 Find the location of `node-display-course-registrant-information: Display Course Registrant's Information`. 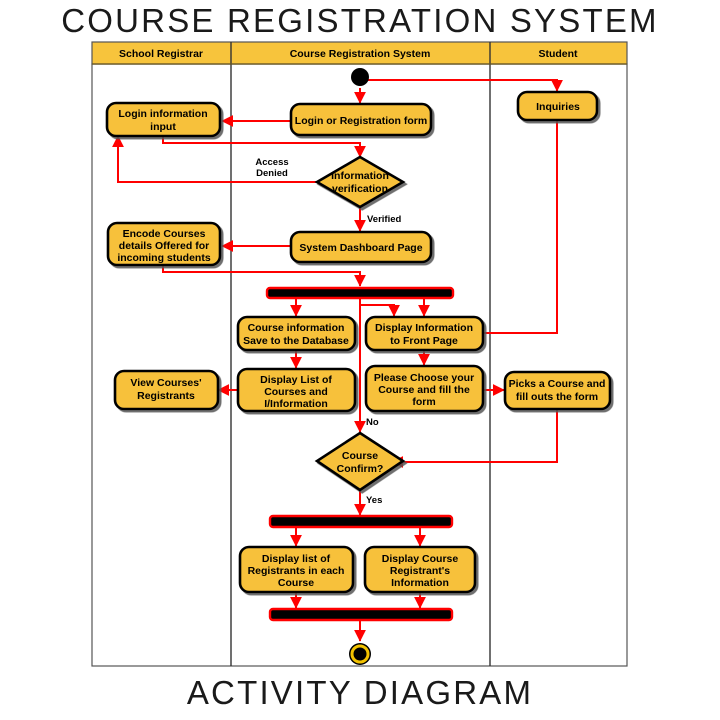

node-display-course-registrant-information: Display Course Registrant's Information is located at coordinates (420, 569).